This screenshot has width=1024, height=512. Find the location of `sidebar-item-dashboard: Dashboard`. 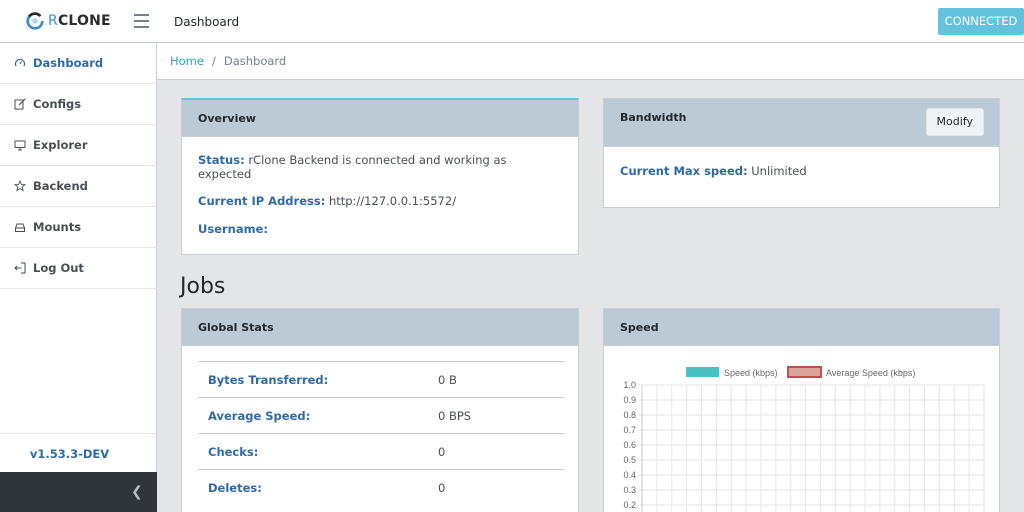

sidebar-item-dashboard: Dashboard is located at coordinates (78, 63).